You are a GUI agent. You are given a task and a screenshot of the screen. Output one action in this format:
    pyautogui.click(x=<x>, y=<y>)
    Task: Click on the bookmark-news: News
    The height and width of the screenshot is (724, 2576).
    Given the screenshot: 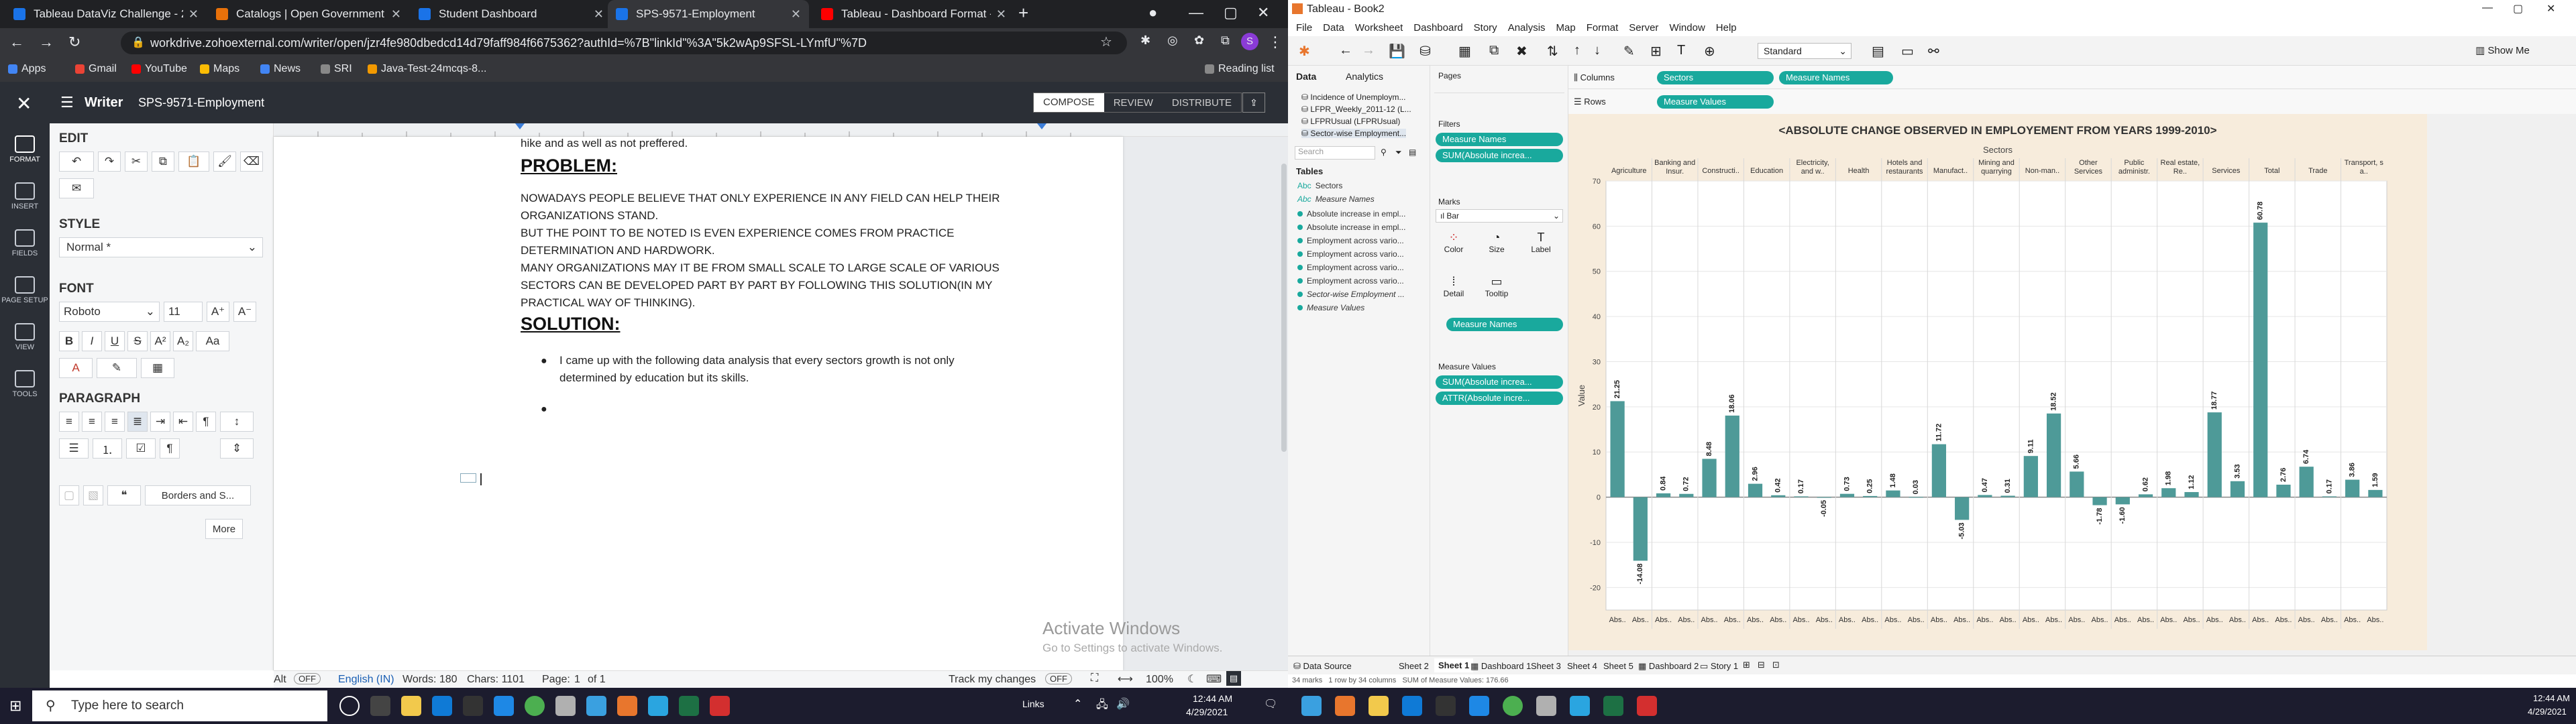 What is the action you would take?
    pyautogui.click(x=280, y=69)
    